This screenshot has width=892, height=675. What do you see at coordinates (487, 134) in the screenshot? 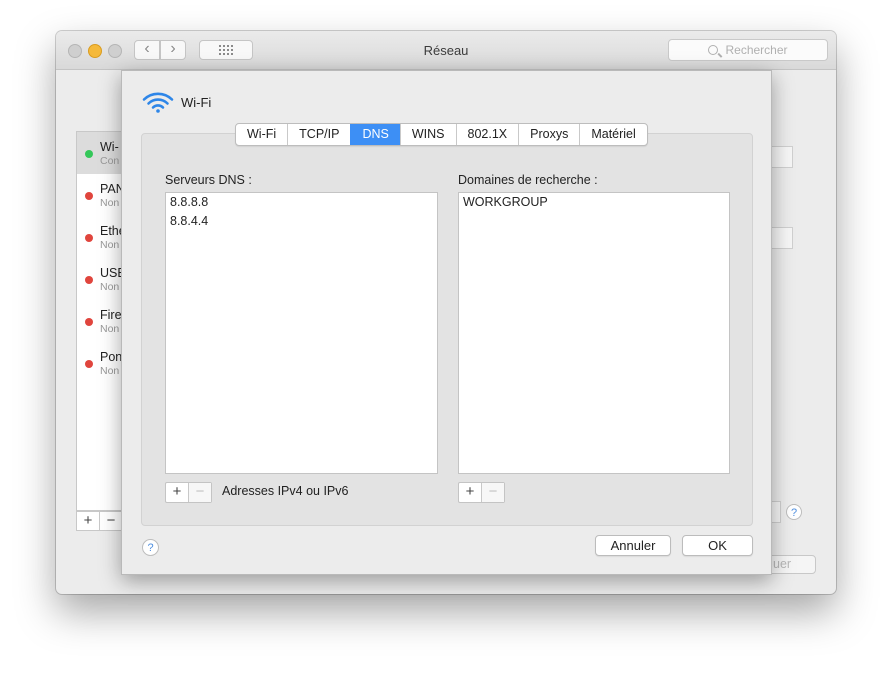
I see `tab-8021x: 802.1X` at bounding box center [487, 134].